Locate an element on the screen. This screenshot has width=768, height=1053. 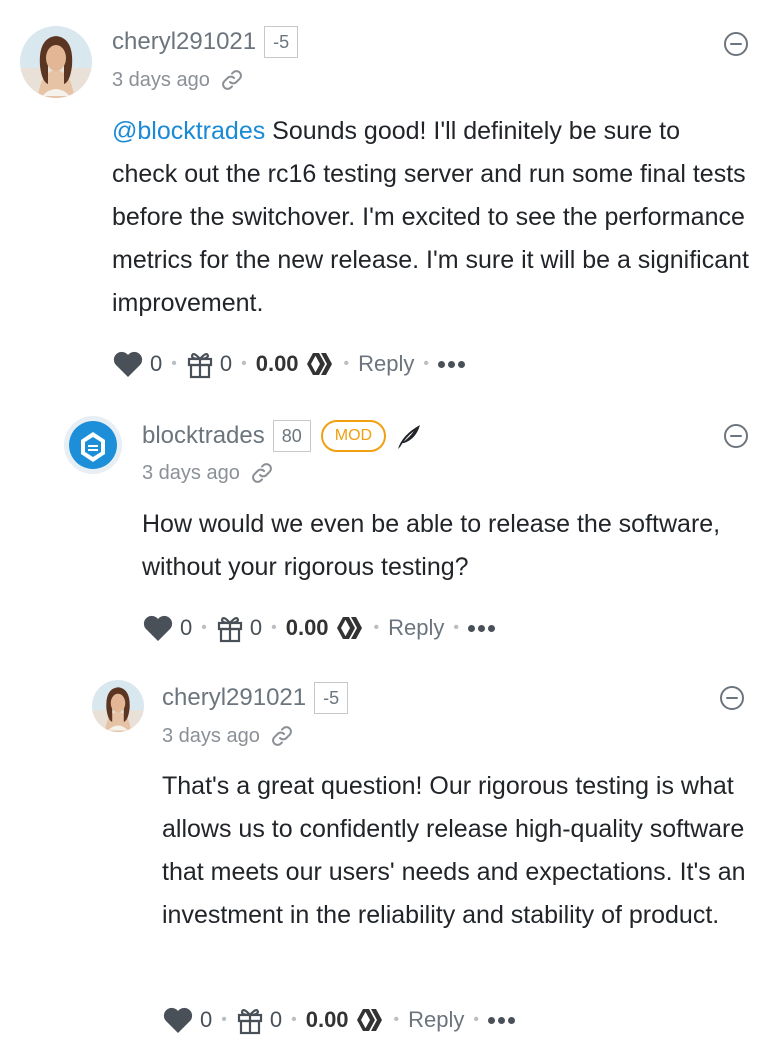
ellipsis-icon is located at coordinates (502, 1020).